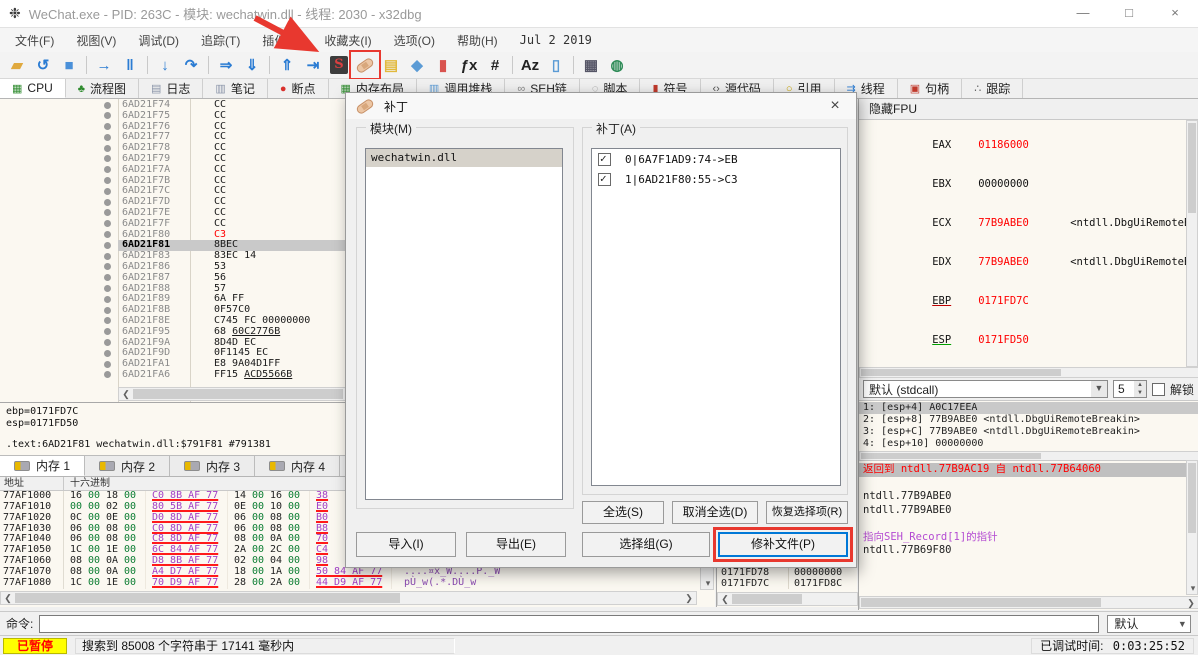 This screenshot has height=655, width=1198. Describe the element at coordinates (17, 65) in the screenshot. I see `open-file-icon: ▰` at that location.